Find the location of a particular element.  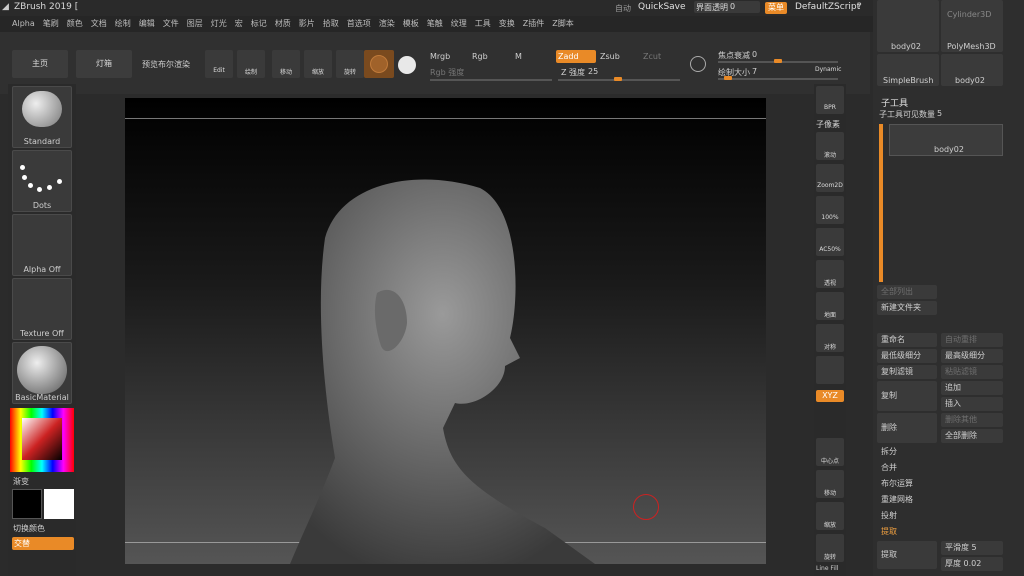

rgb-button: Rgb is located at coordinates (480, 56).